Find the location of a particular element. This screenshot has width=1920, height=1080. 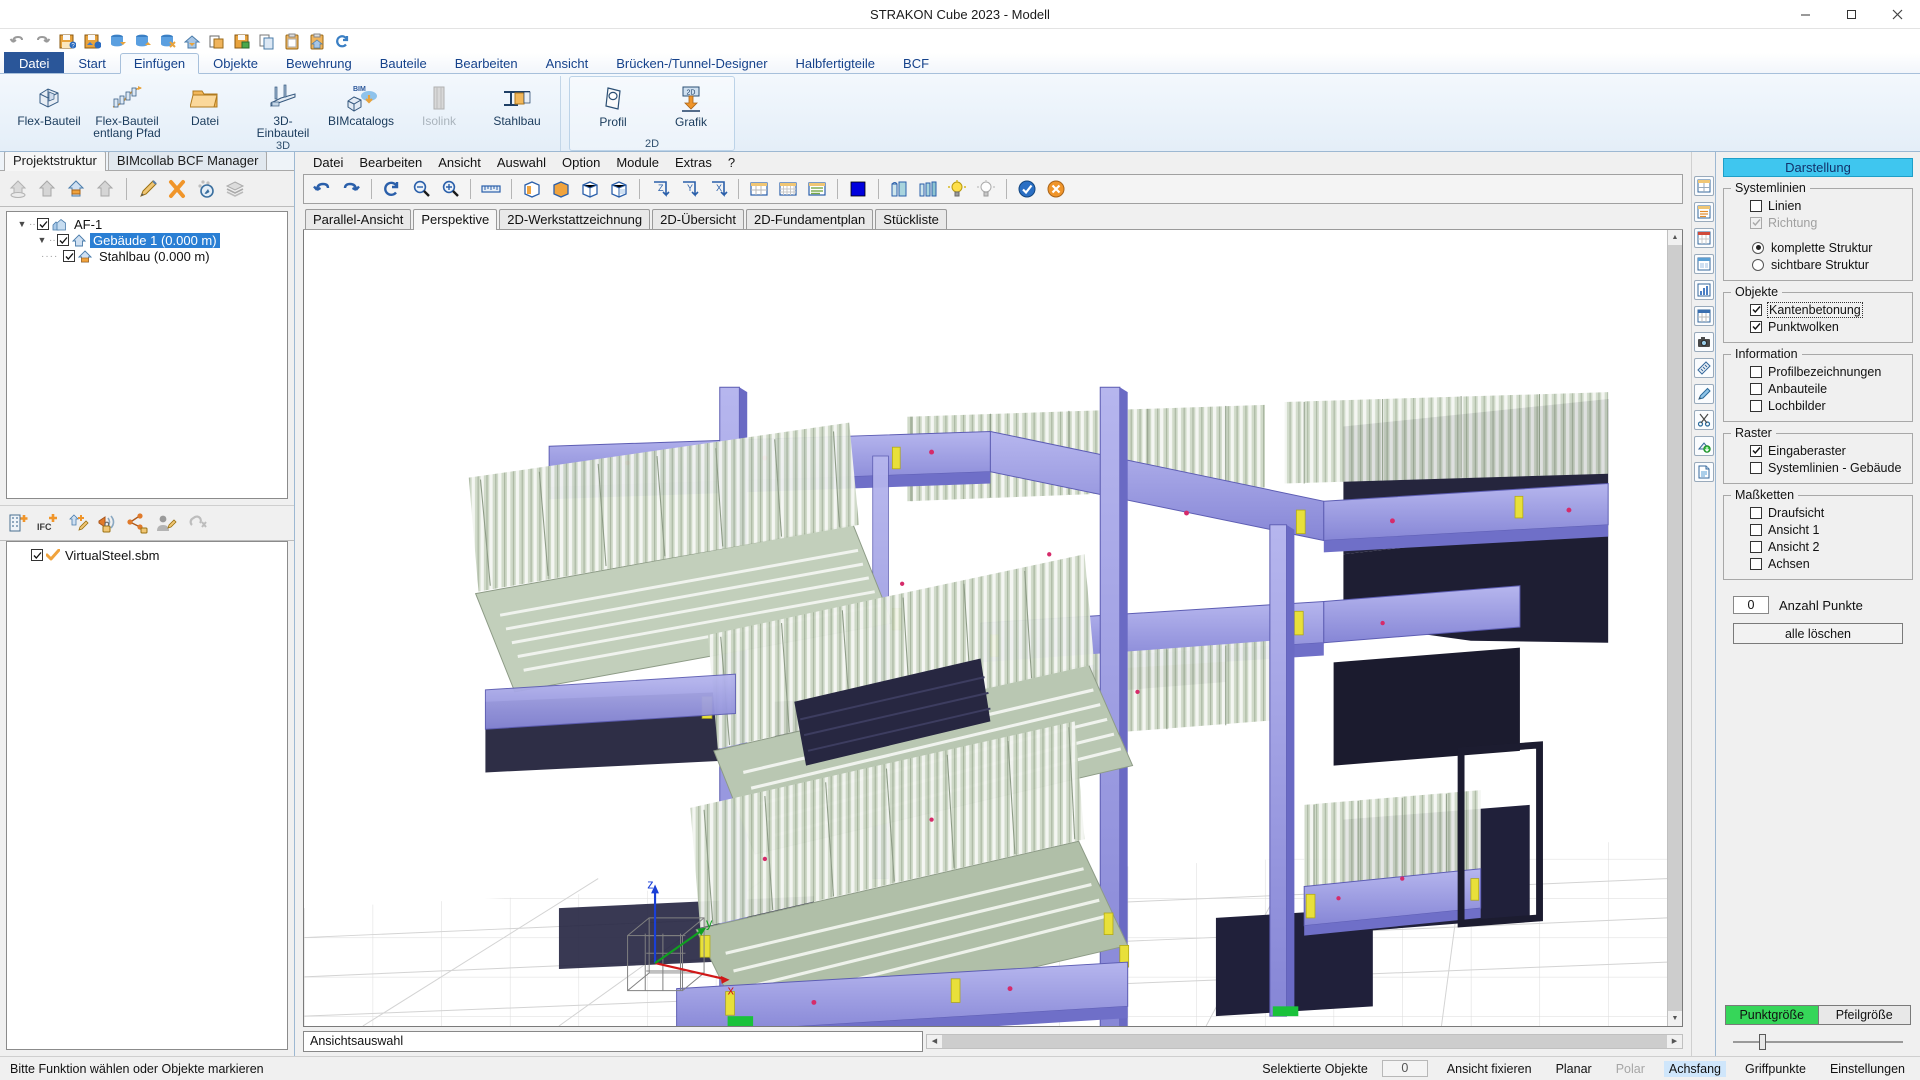

view-pane-icon is located at coordinates (1703, 264).